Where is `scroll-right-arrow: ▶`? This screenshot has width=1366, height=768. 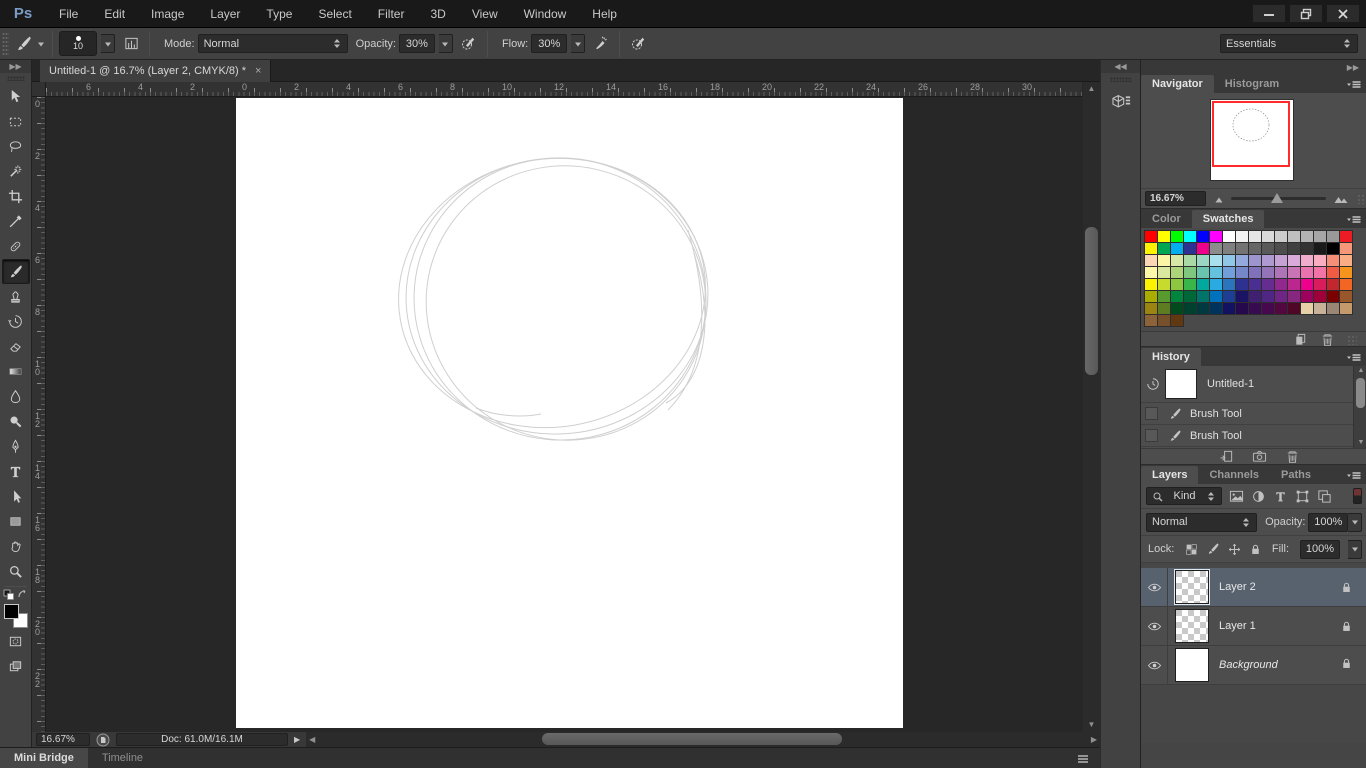 scroll-right-arrow: ▶ is located at coordinates (1094, 739).